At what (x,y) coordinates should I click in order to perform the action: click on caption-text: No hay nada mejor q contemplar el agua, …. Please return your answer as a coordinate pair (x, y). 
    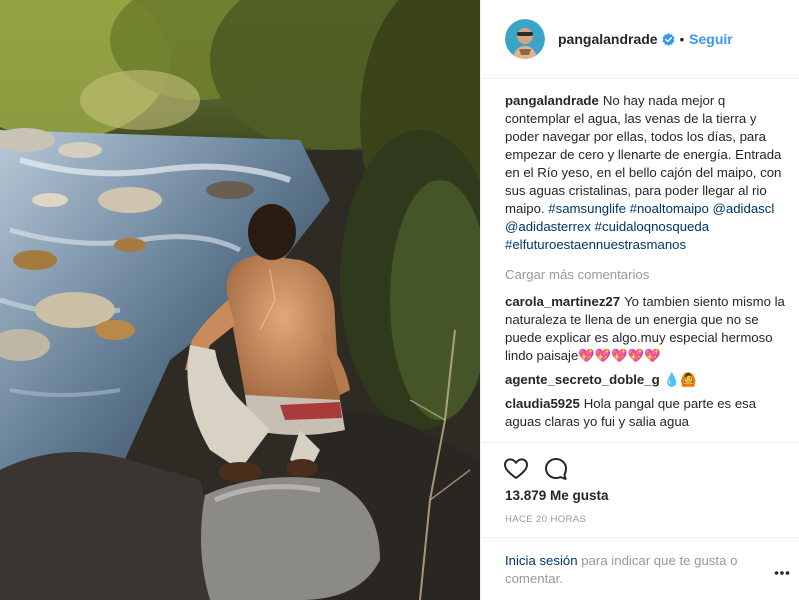
    Looking at the image, I should click on (643, 154).